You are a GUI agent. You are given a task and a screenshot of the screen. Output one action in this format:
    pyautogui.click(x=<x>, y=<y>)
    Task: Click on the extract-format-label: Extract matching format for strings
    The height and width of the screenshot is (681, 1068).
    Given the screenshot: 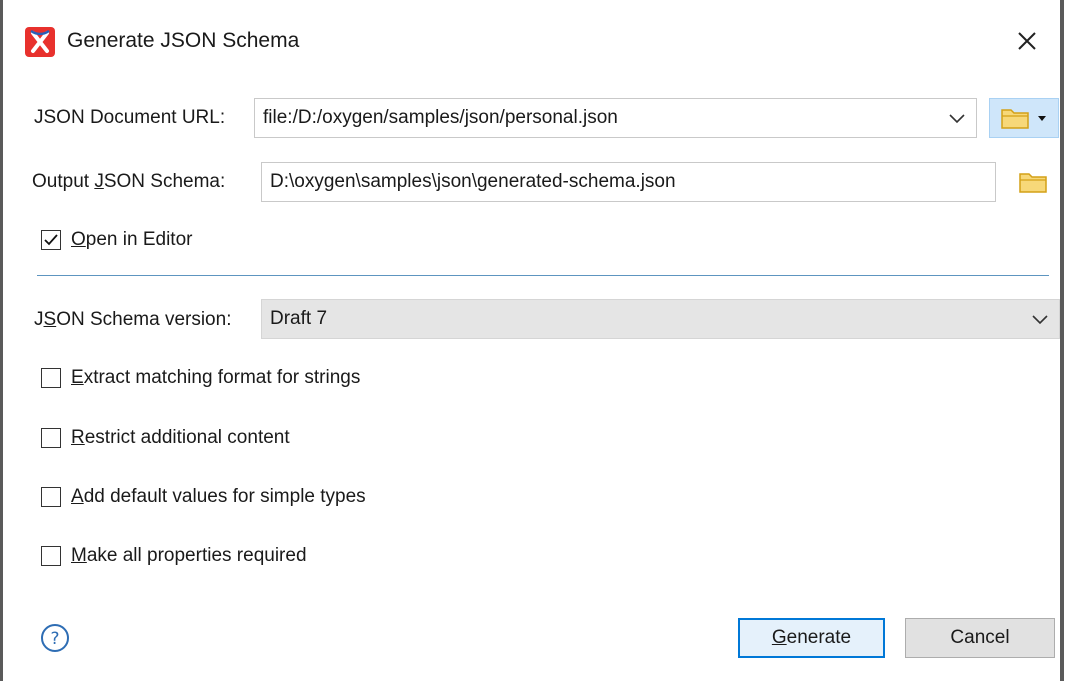 What is the action you would take?
    pyautogui.click(x=216, y=377)
    